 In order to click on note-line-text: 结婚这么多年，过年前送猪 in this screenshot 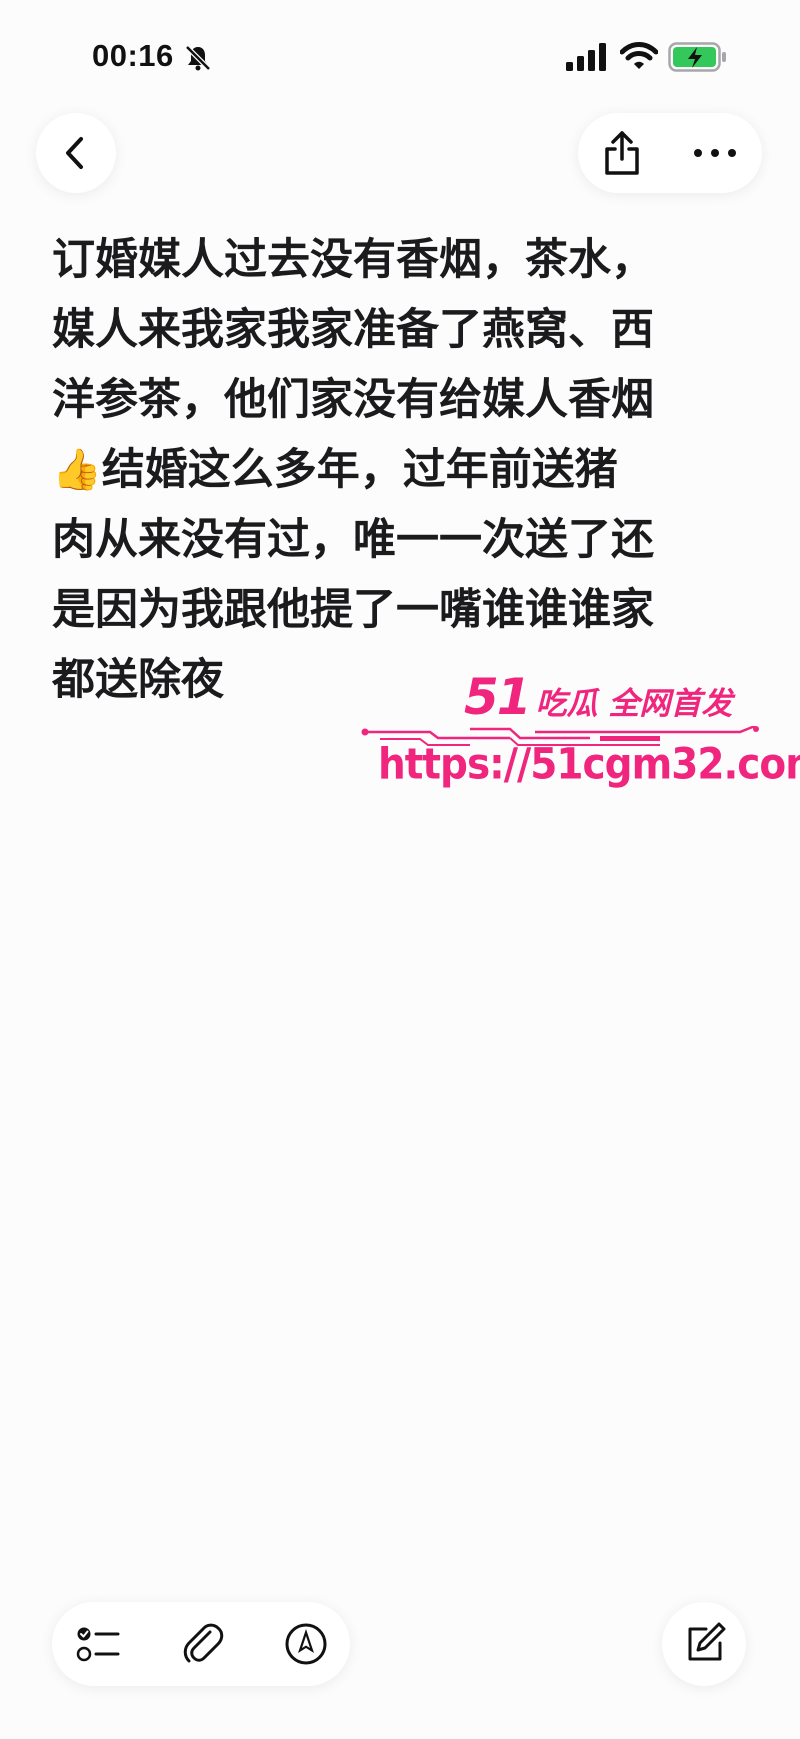, I will do `click(359, 470)`.